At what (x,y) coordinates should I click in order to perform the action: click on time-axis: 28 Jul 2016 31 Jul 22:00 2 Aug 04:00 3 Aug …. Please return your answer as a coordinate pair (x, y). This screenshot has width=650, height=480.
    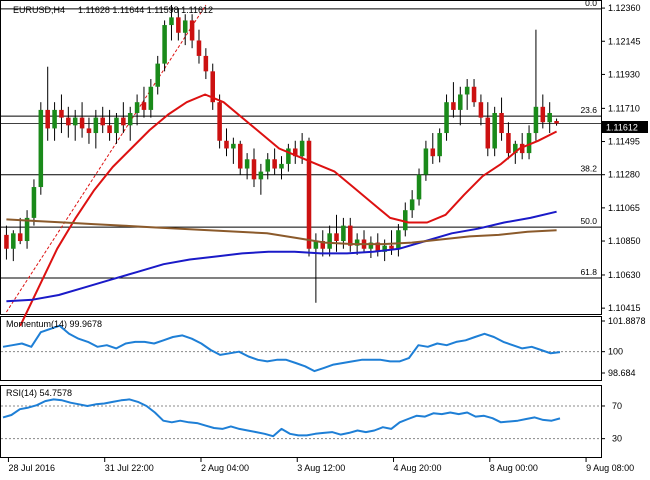
    Looking at the image, I should click on (320, 465).